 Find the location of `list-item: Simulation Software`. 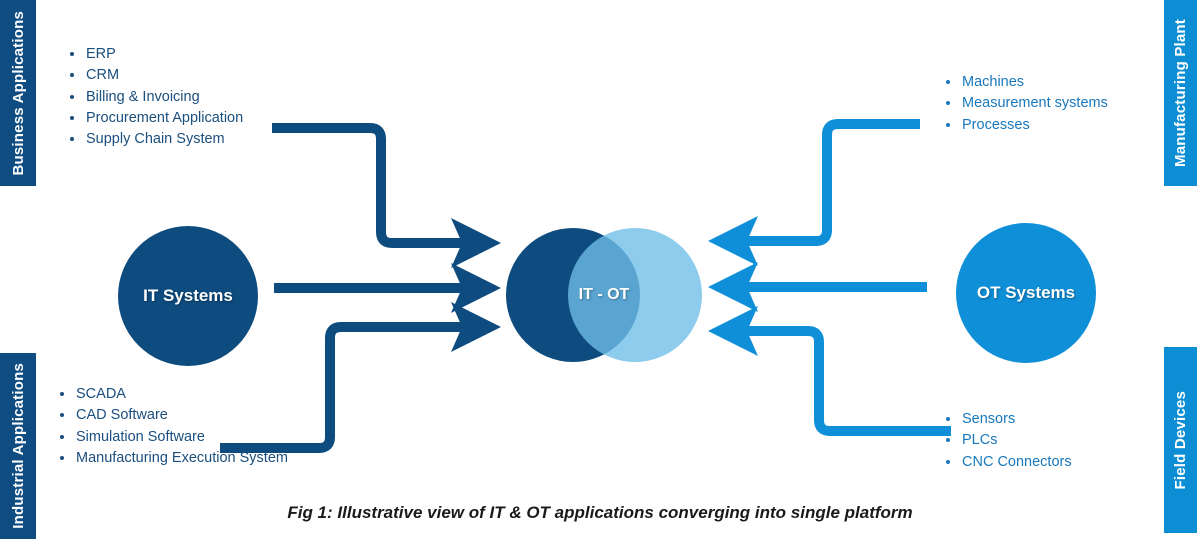

list-item: Simulation Software is located at coordinates (173, 437).